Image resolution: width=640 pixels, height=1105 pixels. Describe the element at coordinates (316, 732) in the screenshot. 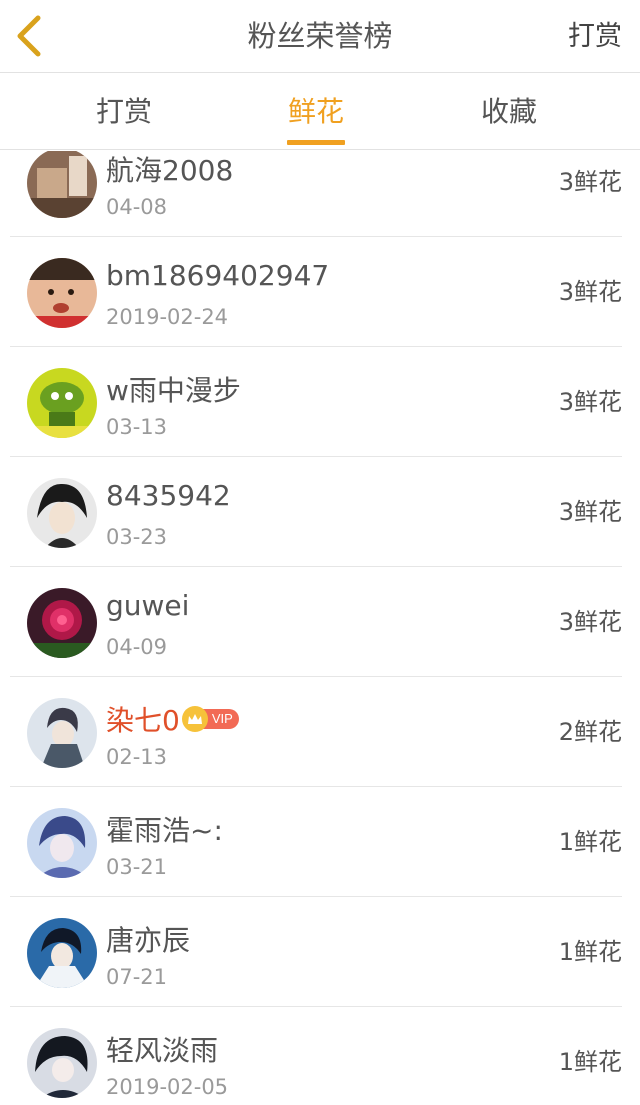

I see `list-item: 染七0 VIP 02-13 2鲜花` at that location.